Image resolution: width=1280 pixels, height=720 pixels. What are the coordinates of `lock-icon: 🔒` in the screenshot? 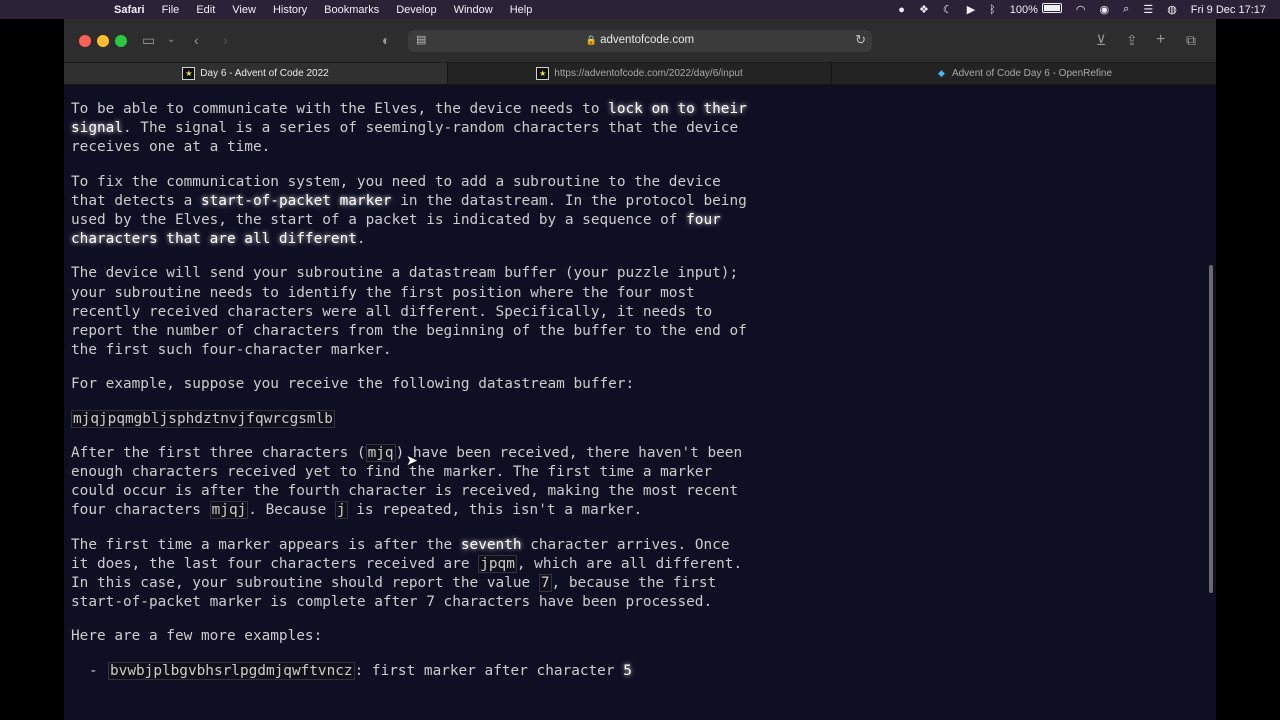 It's located at (591, 40).